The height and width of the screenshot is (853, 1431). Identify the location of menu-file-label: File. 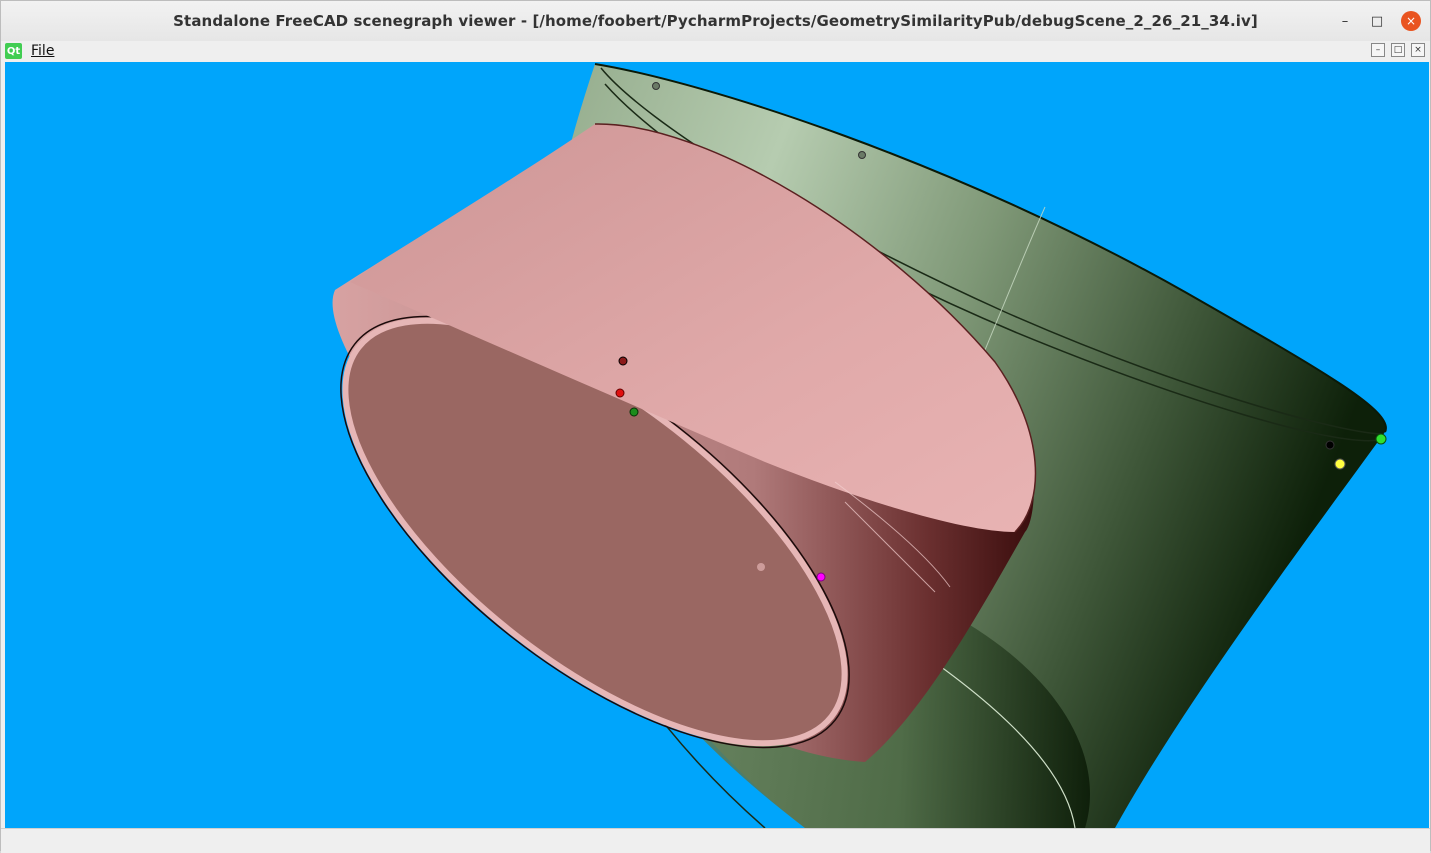
(43, 51).